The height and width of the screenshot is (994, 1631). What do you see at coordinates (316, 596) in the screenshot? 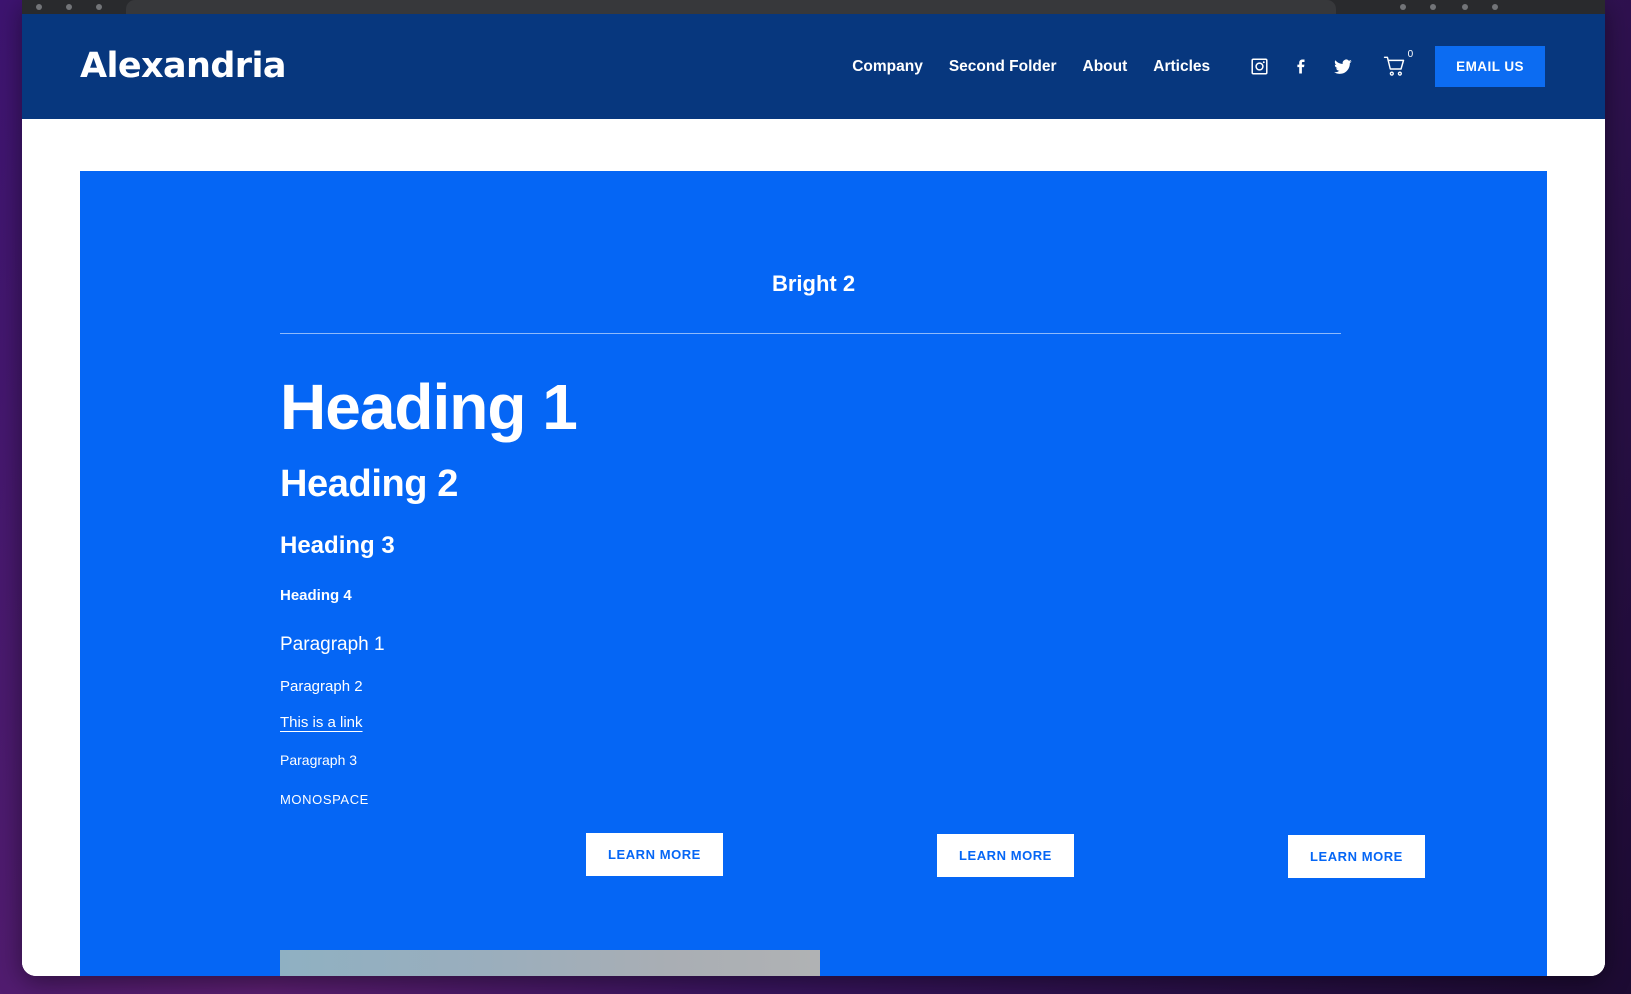
I see `heading-4: Heading 4` at bounding box center [316, 596].